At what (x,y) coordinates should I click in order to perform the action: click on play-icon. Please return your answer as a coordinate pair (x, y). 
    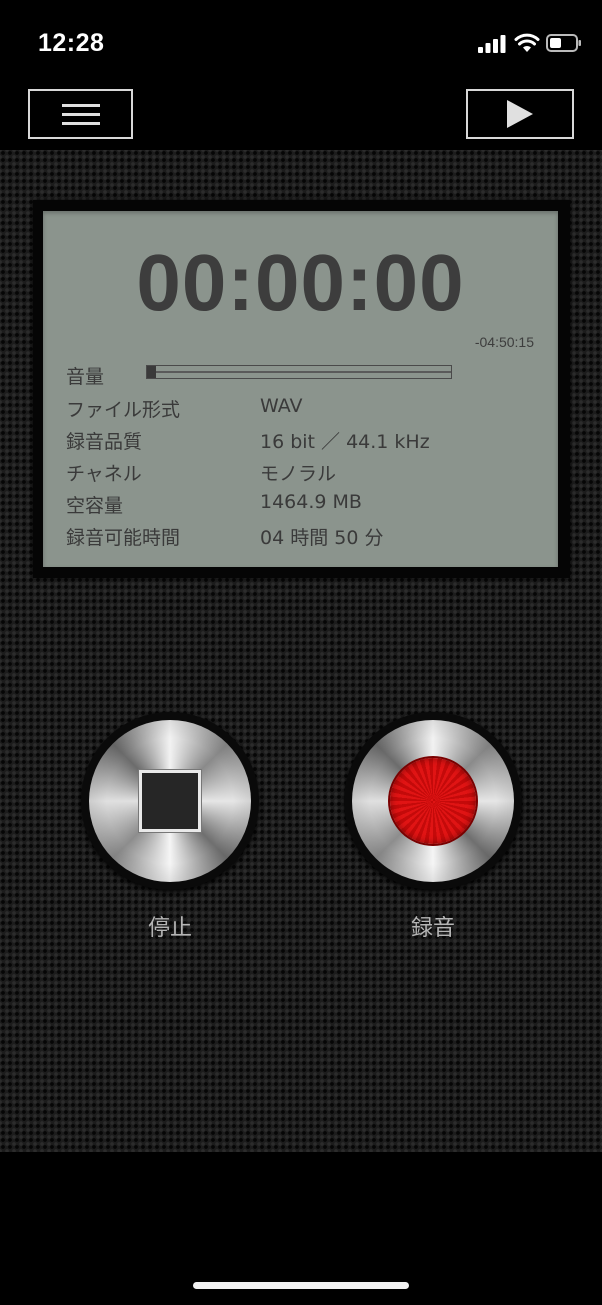
    Looking at the image, I should click on (520, 114).